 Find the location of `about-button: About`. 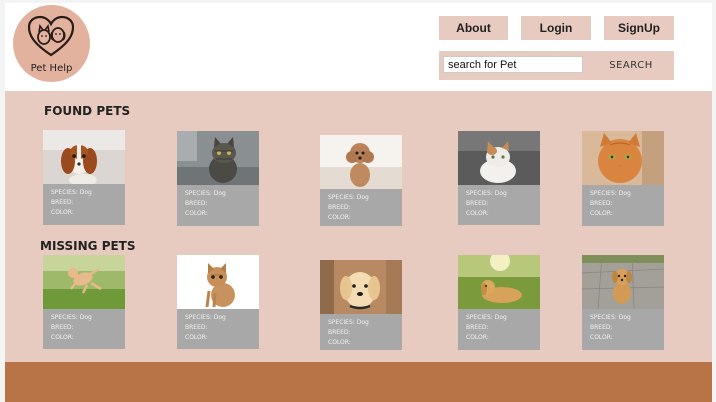

about-button: About is located at coordinates (473, 28).